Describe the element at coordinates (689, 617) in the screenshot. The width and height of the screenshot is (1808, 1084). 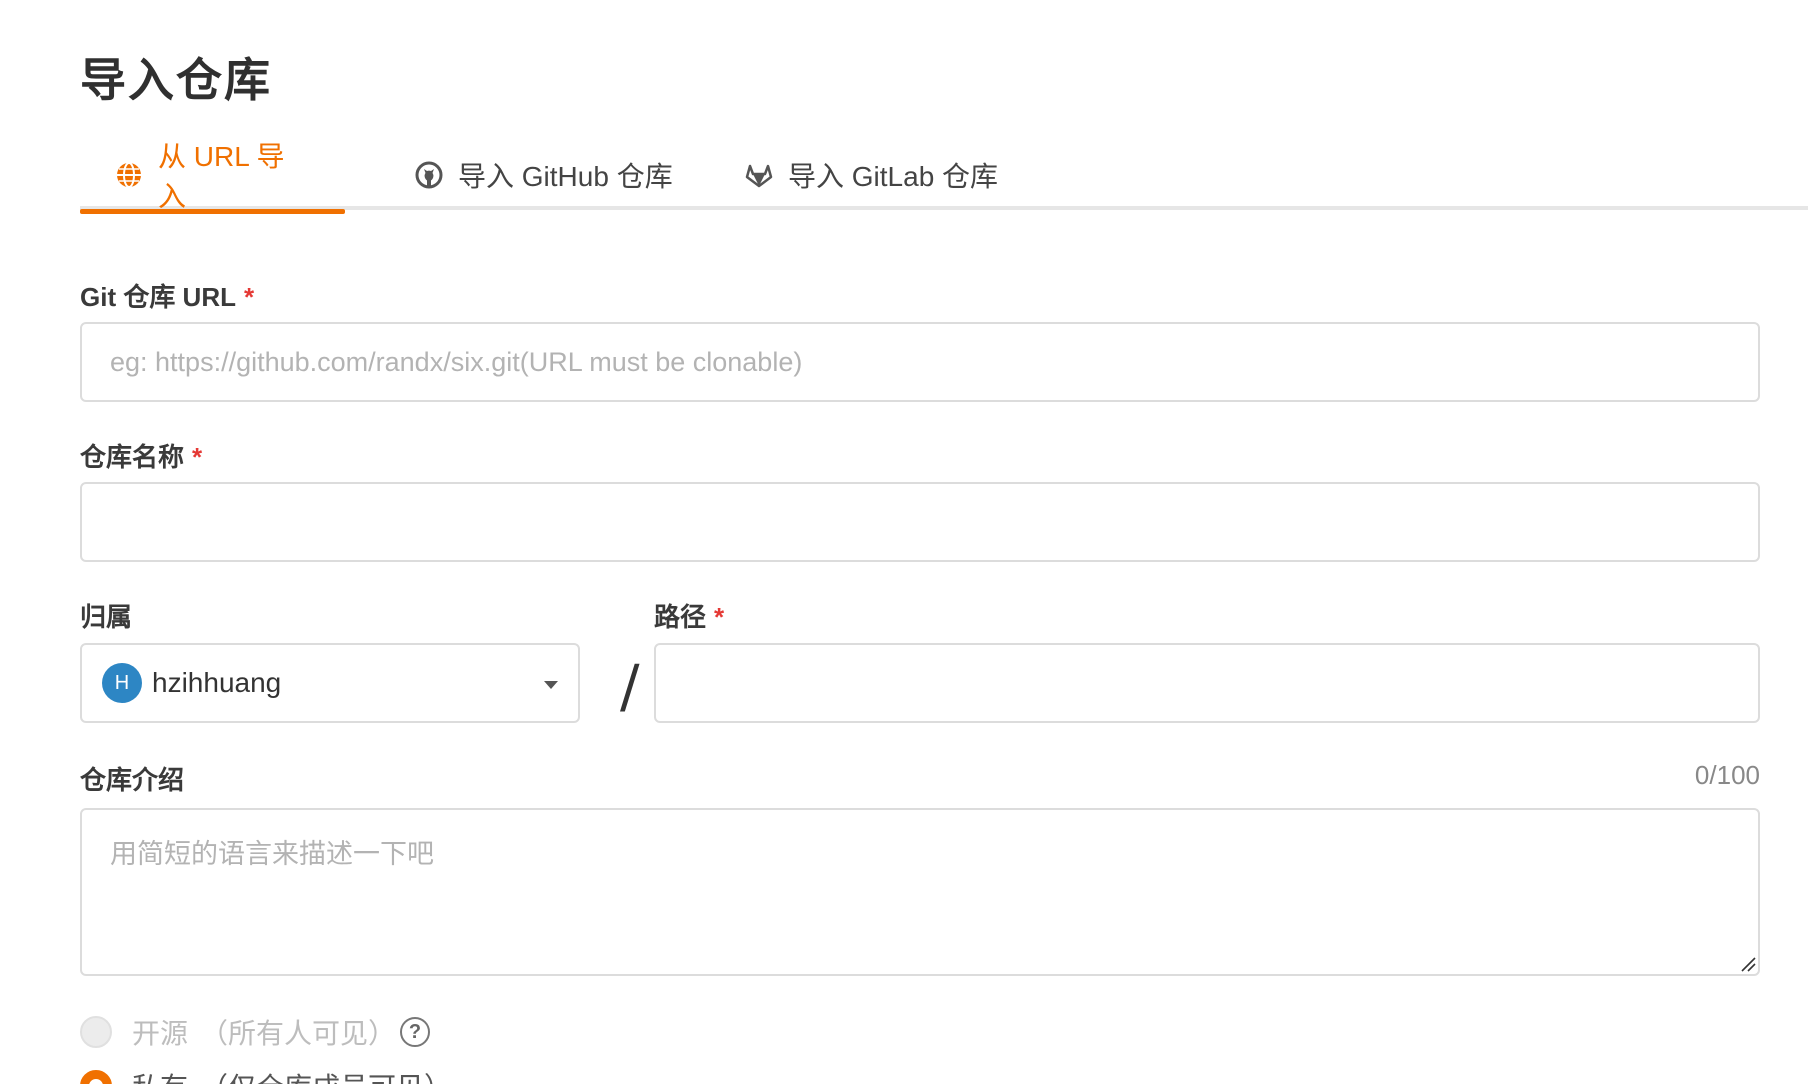
I see `path-label: 路径 *` at that location.